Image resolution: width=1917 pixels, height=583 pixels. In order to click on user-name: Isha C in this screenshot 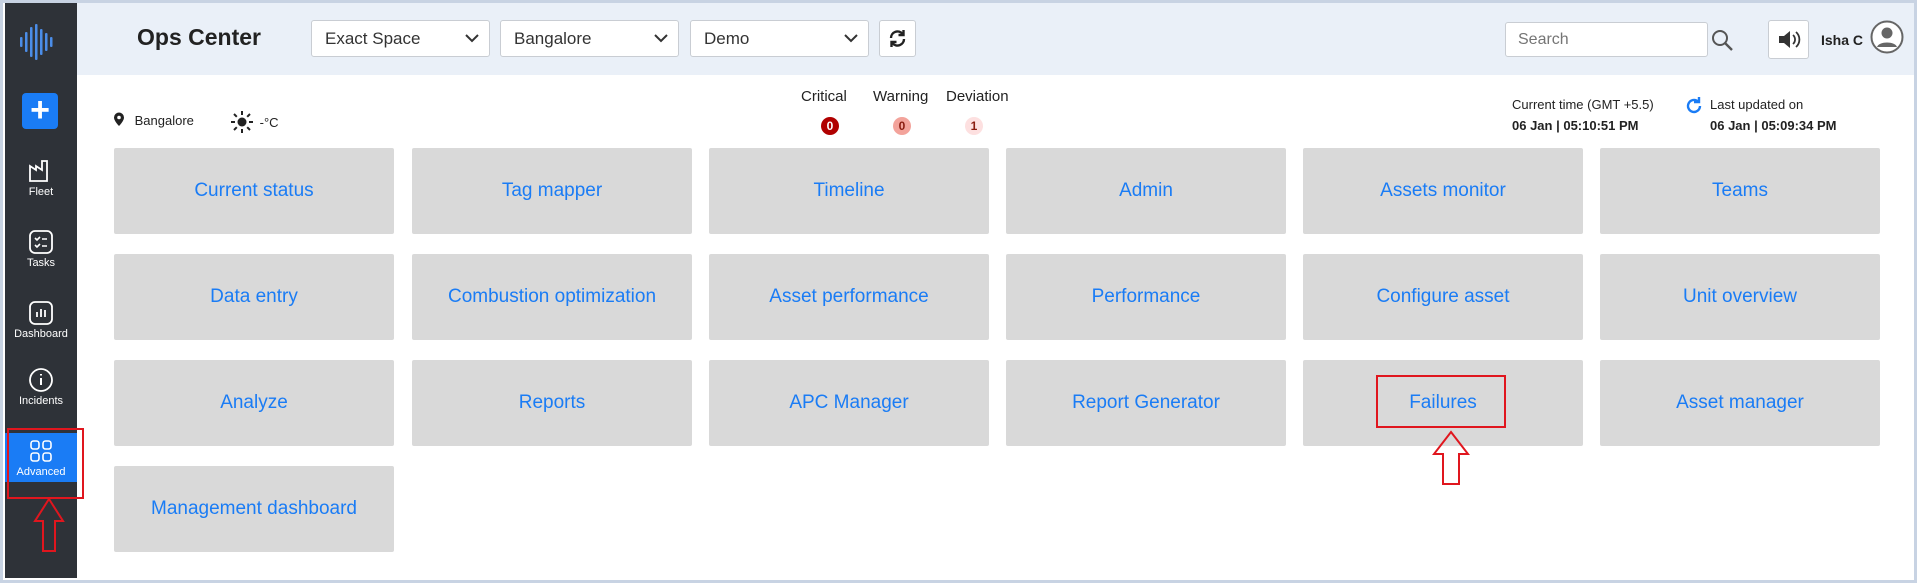, I will do `click(1842, 40)`.